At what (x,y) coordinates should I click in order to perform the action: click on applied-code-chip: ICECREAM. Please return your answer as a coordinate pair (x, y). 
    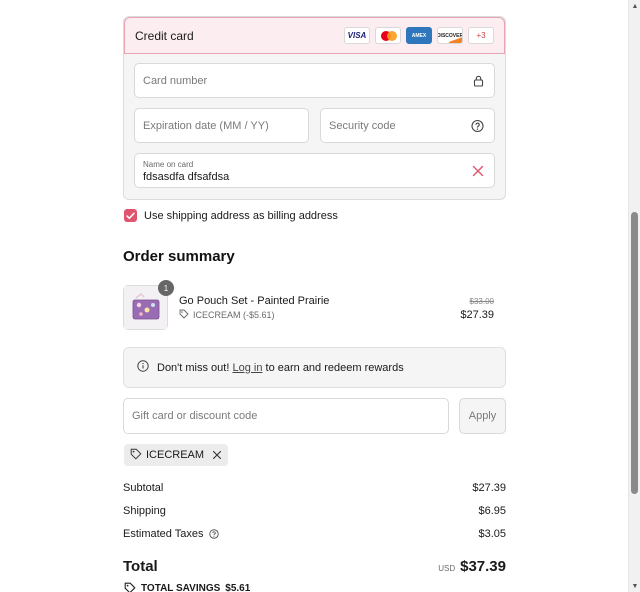
    Looking at the image, I should click on (176, 455).